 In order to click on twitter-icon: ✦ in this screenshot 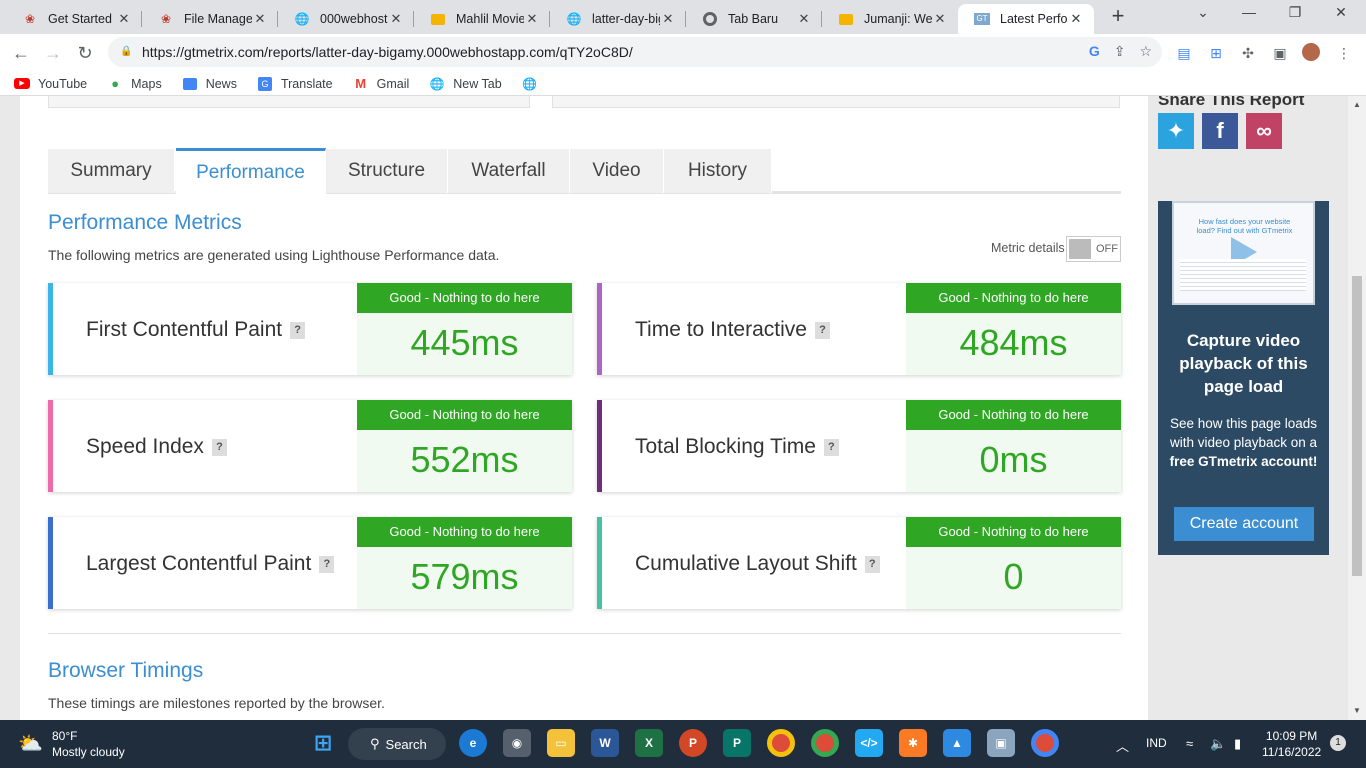, I will do `click(1176, 131)`.